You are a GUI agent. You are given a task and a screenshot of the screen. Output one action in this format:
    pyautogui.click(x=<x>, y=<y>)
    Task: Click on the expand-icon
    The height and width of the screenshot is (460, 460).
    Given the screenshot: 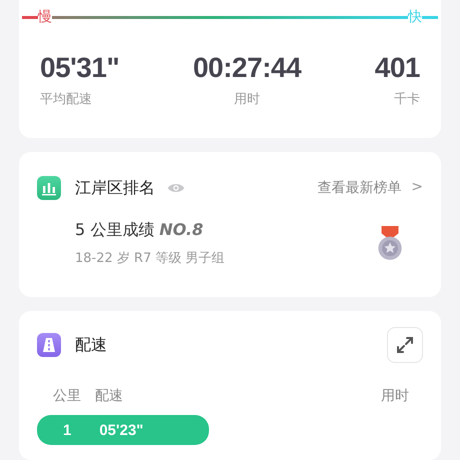 What is the action you would take?
    pyautogui.click(x=405, y=345)
    